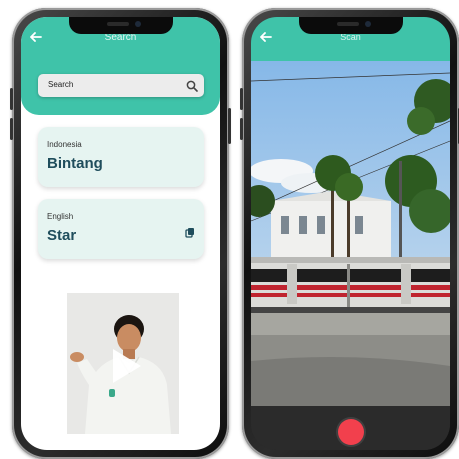  Describe the element at coordinates (127, 366) in the screenshot. I see `play-icon` at that location.